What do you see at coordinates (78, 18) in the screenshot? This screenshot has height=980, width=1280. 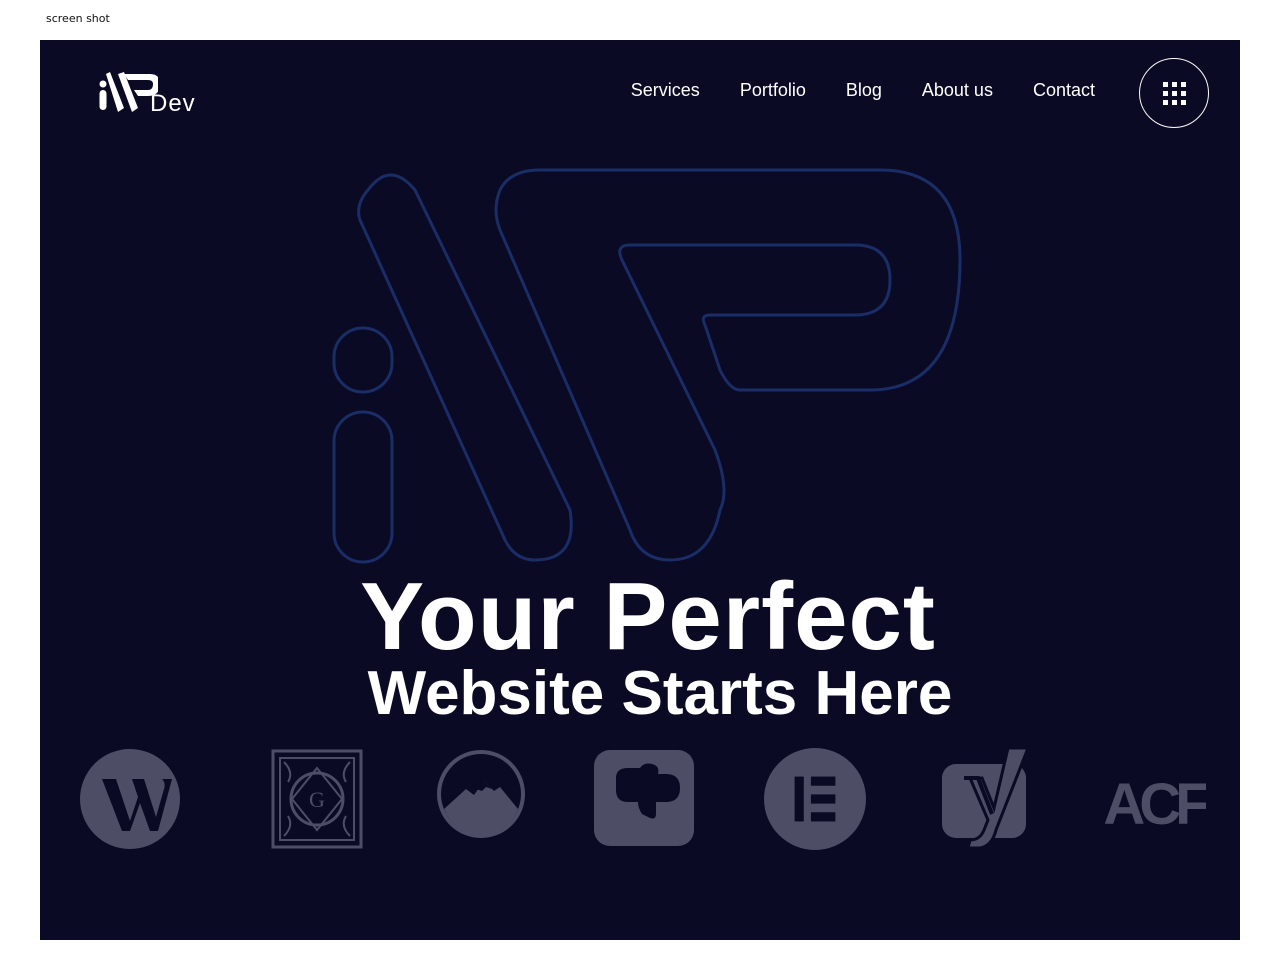 I see `screenshot-caption: screen shot` at bounding box center [78, 18].